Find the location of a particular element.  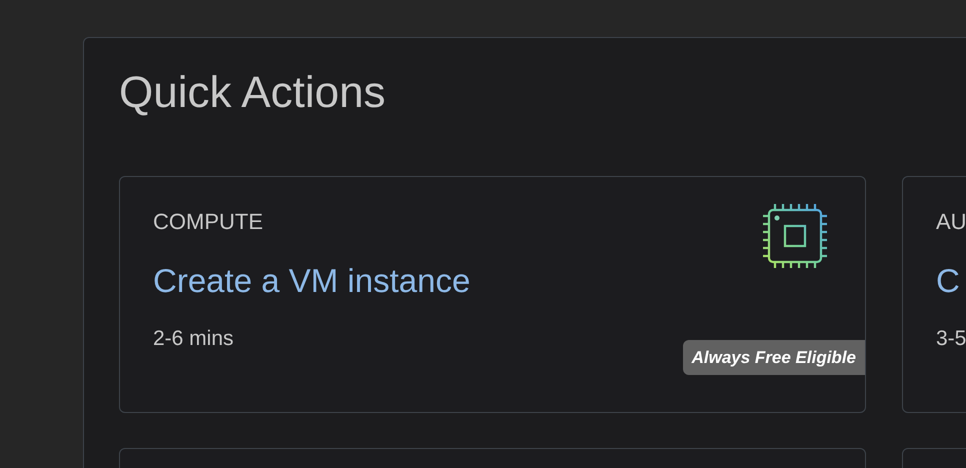

action-card: AU C 3-5 is located at coordinates (934, 294).